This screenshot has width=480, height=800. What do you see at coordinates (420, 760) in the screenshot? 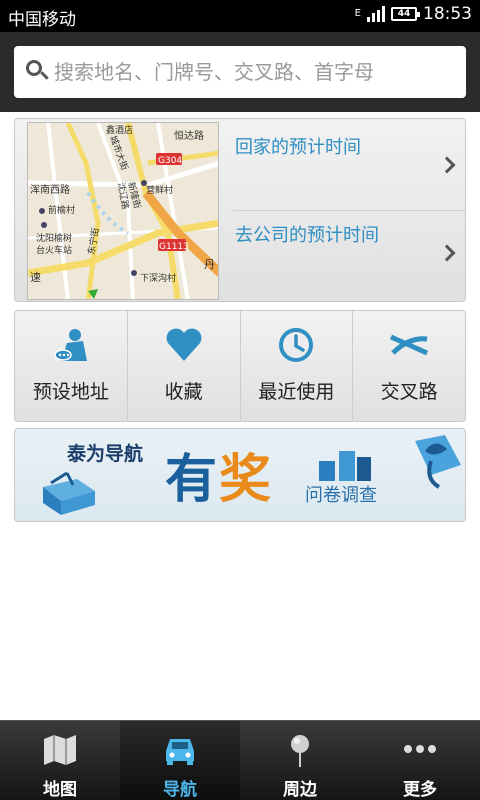
I see `tab-more: 更多` at bounding box center [420, 760].